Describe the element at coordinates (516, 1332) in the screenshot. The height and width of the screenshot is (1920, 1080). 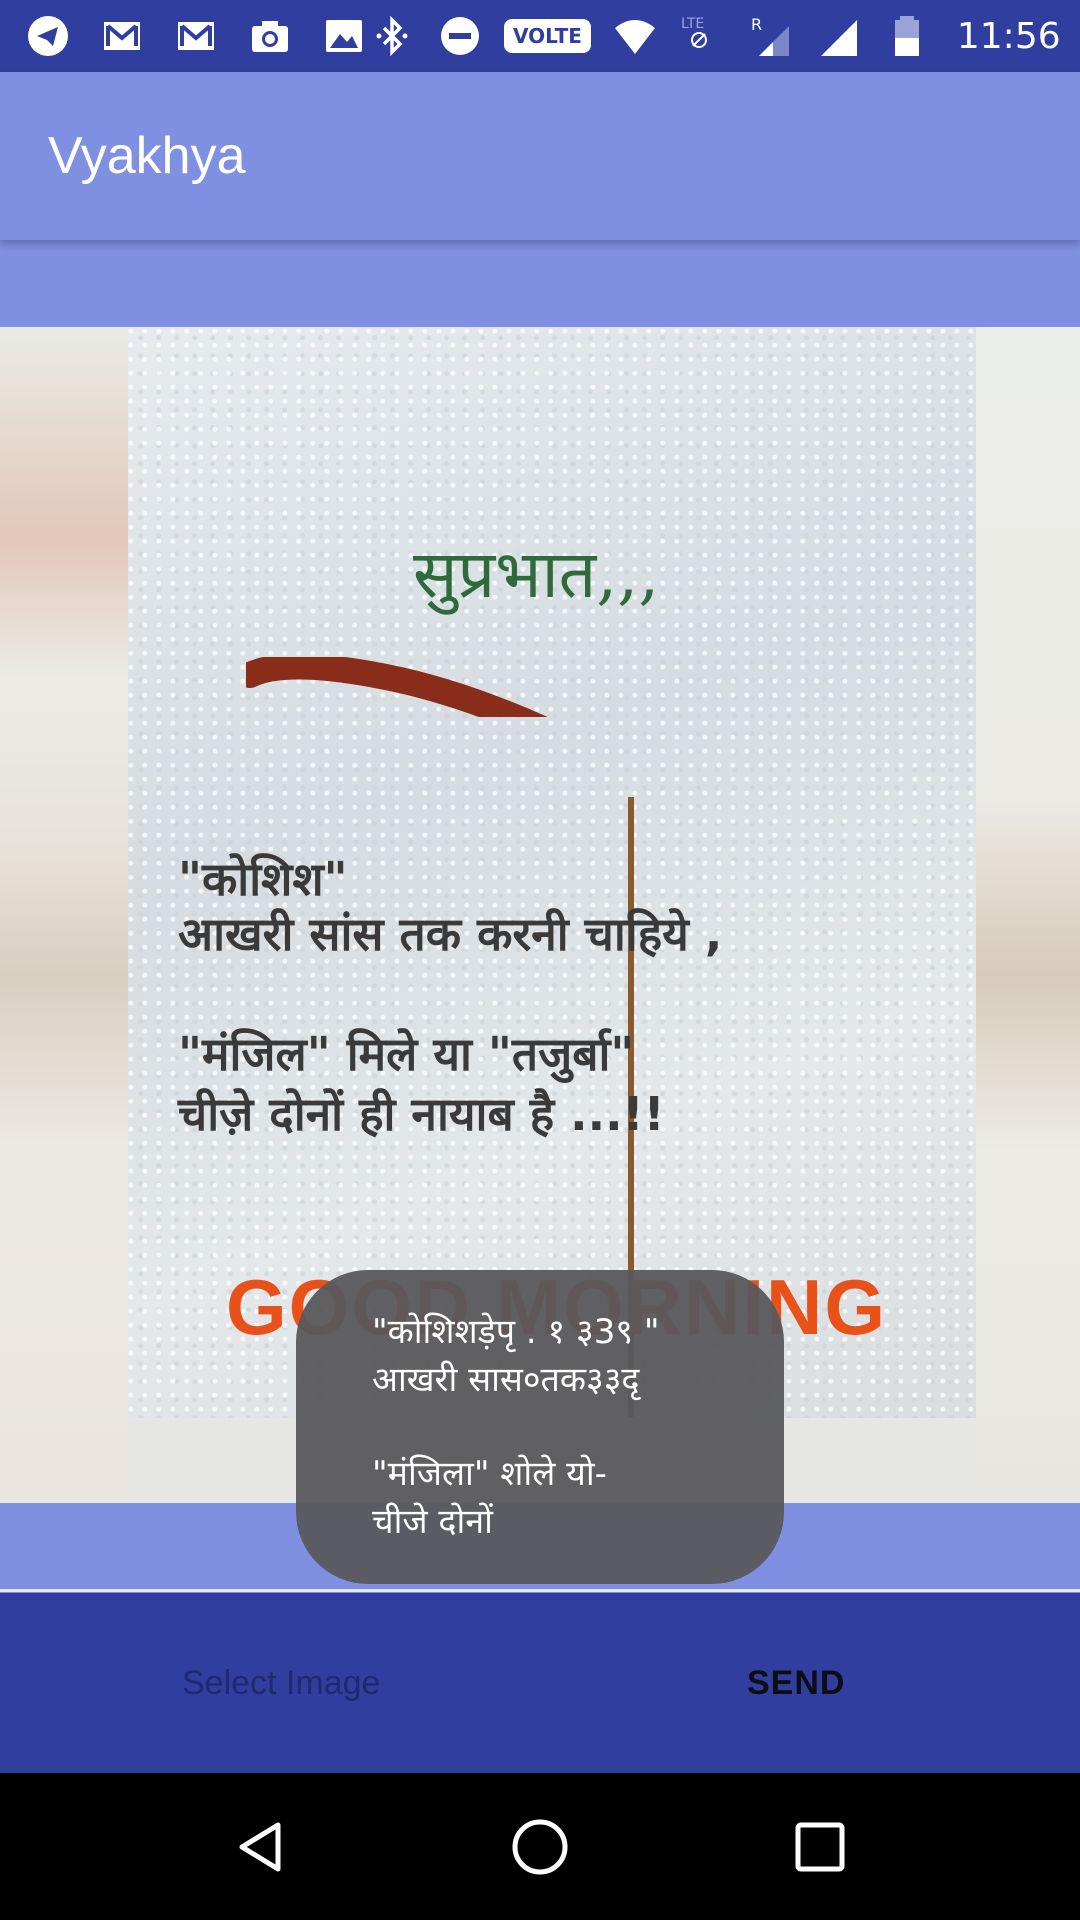
I see `toast-line: "कोशिशड़ेपृ . १ ३3९ "` at that location.